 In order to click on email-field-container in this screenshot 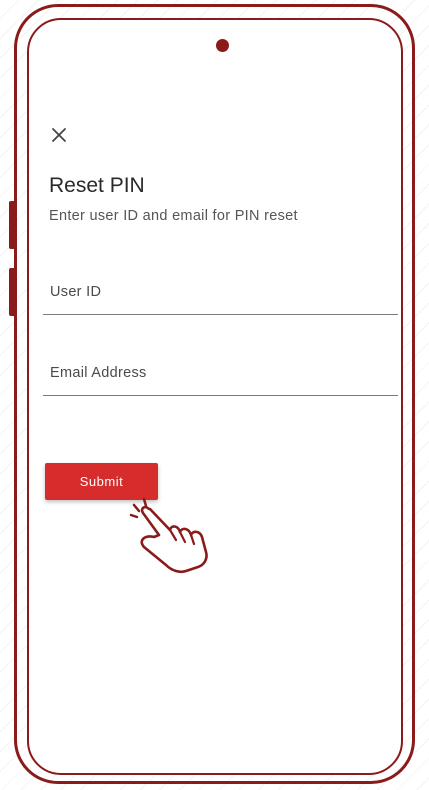, I will do `click(220, 375)`.